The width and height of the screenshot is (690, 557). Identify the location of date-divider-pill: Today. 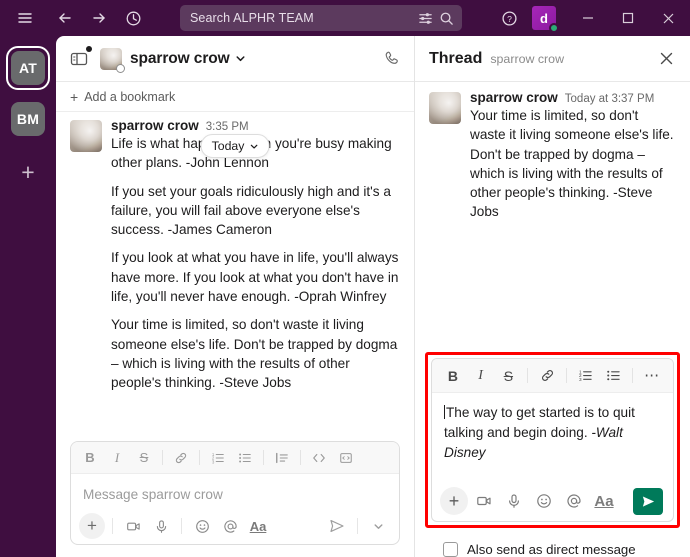
(235, 146).